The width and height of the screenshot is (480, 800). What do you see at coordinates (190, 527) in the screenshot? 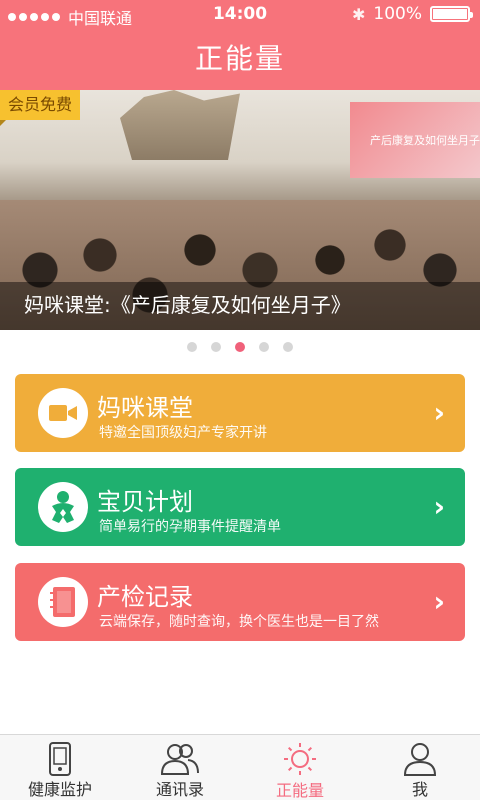
I see `card-subtitle: 简单易行的孕期事件提醒清单` at bounding box center [190, 527].